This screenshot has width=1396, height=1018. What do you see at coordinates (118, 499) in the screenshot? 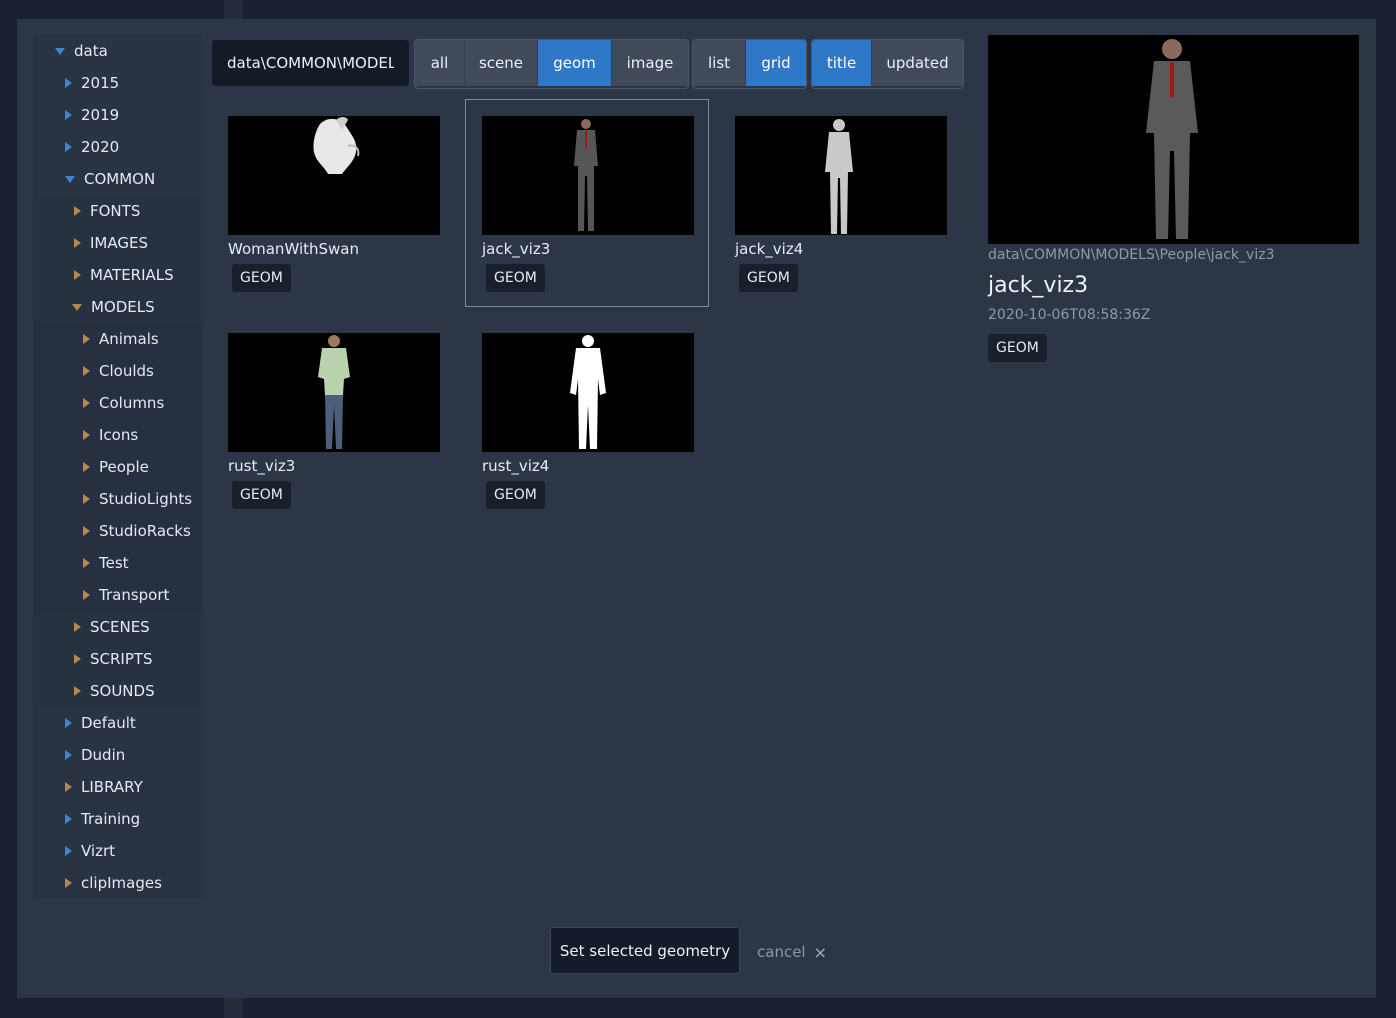
I see `tree-item-studiolights: StudioLights` at bounding box center [118, 499].